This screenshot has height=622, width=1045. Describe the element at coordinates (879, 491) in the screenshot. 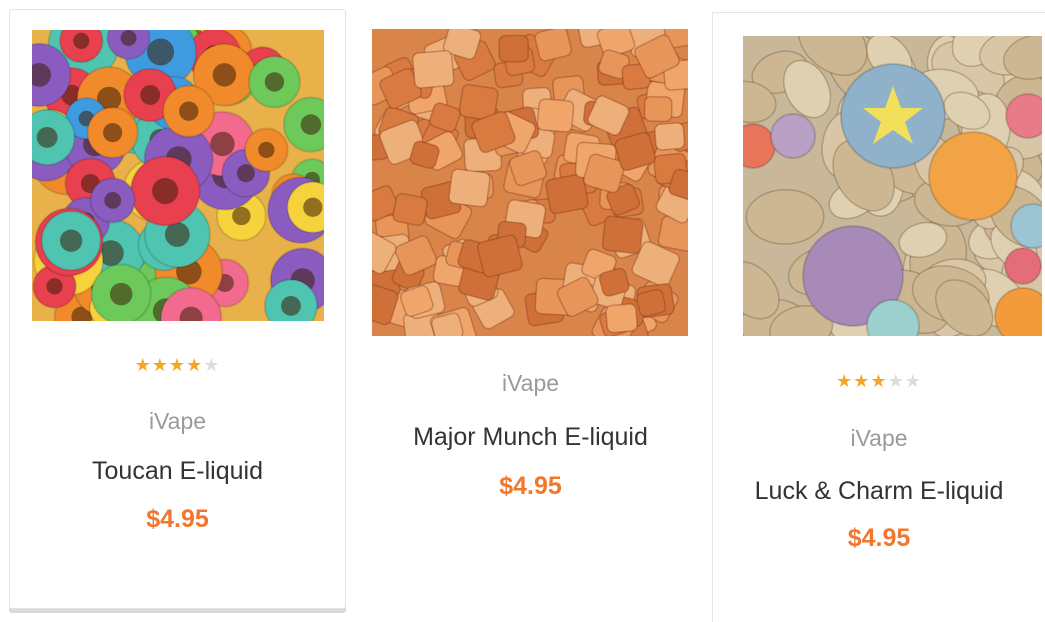

I see `product-name: Luck & Charm E-liquid` at that location.